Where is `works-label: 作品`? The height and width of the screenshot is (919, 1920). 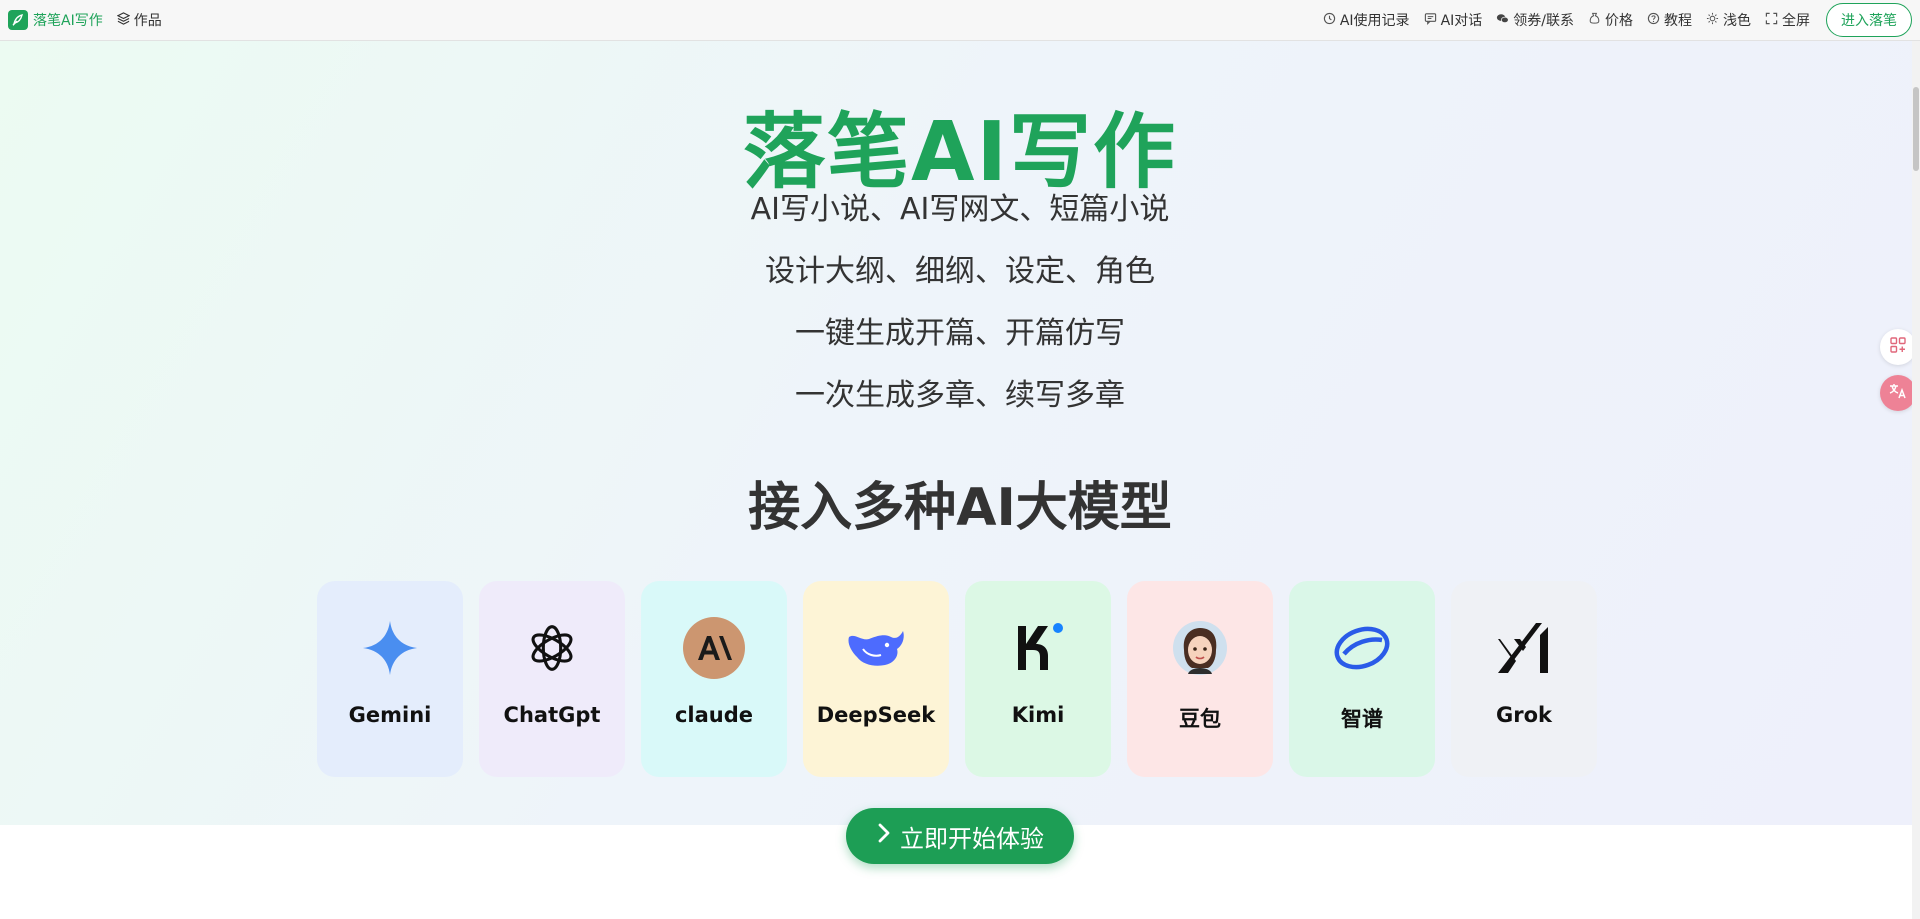 works-label: 作品 is located at coordinates (147, 21).